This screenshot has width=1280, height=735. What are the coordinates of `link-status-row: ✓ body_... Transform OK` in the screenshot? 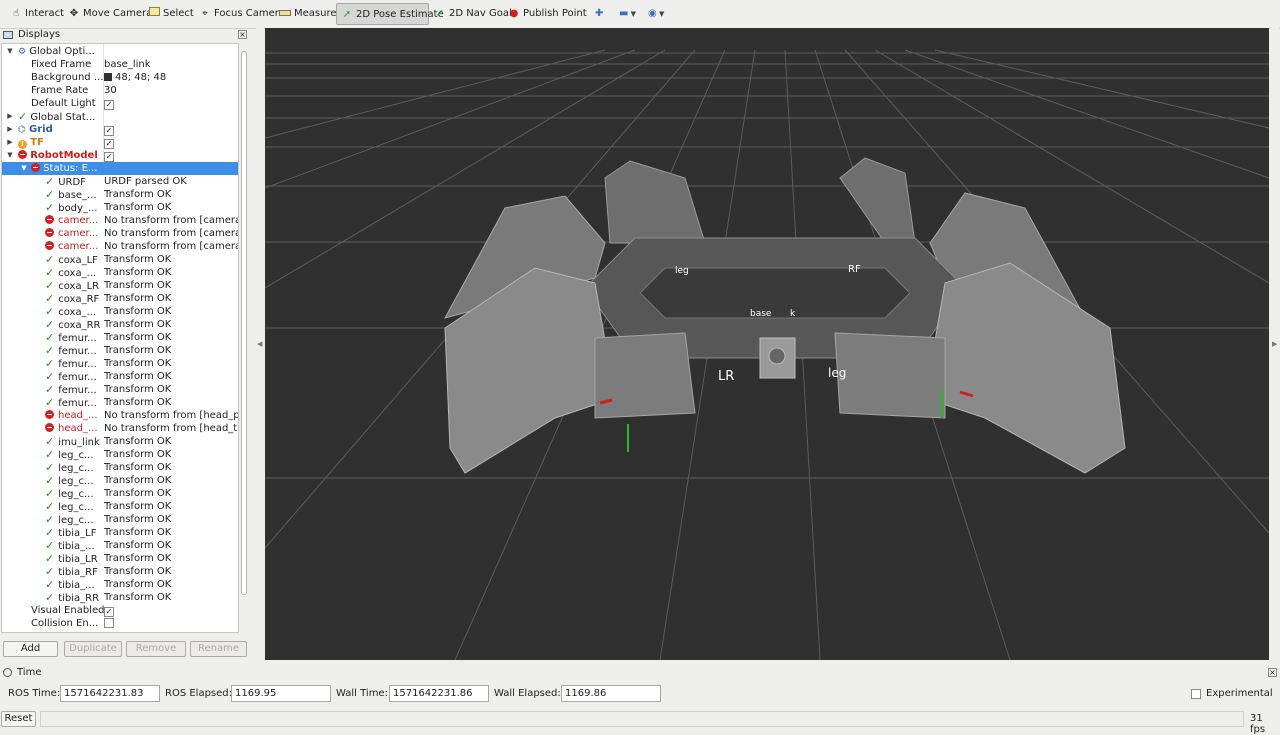 It's located at (120, 207).